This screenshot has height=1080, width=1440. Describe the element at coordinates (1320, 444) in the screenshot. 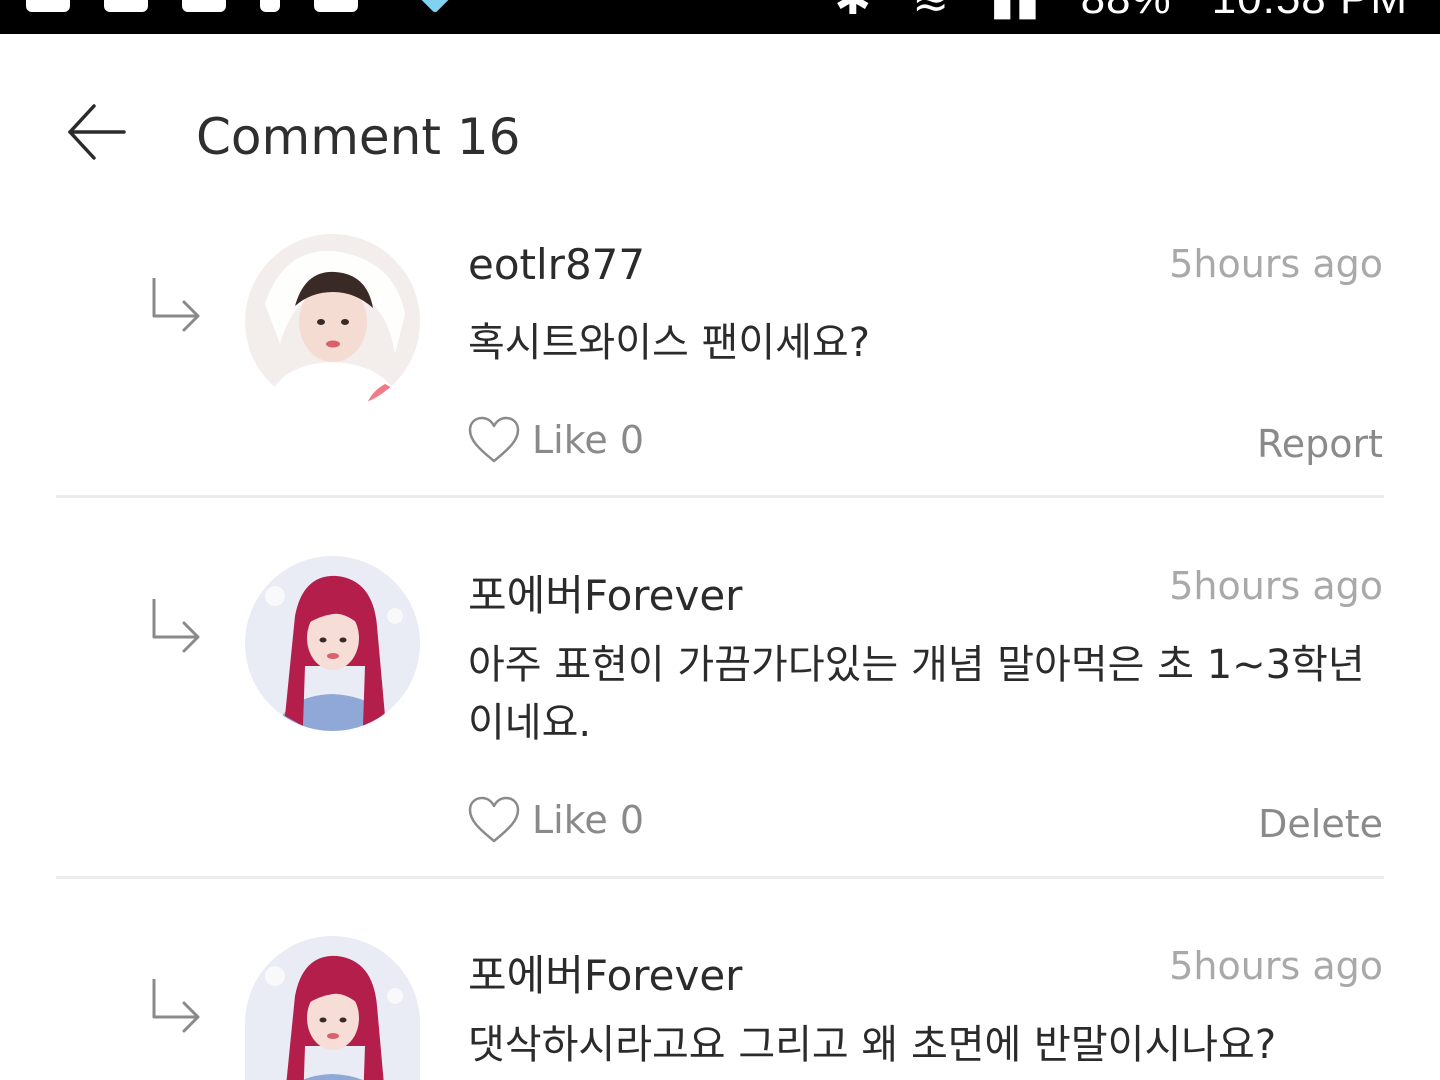

I see `report-button: Report` at that location.